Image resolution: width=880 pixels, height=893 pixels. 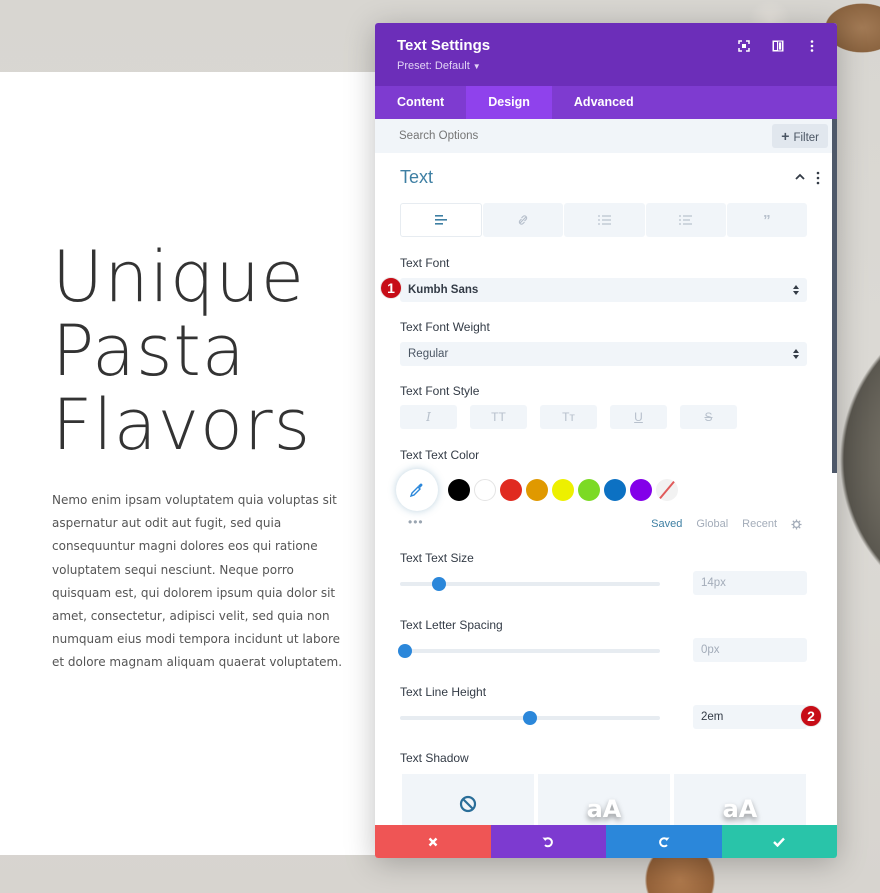 I want to click on focus-mode-icon, so click(x=744, y=46).